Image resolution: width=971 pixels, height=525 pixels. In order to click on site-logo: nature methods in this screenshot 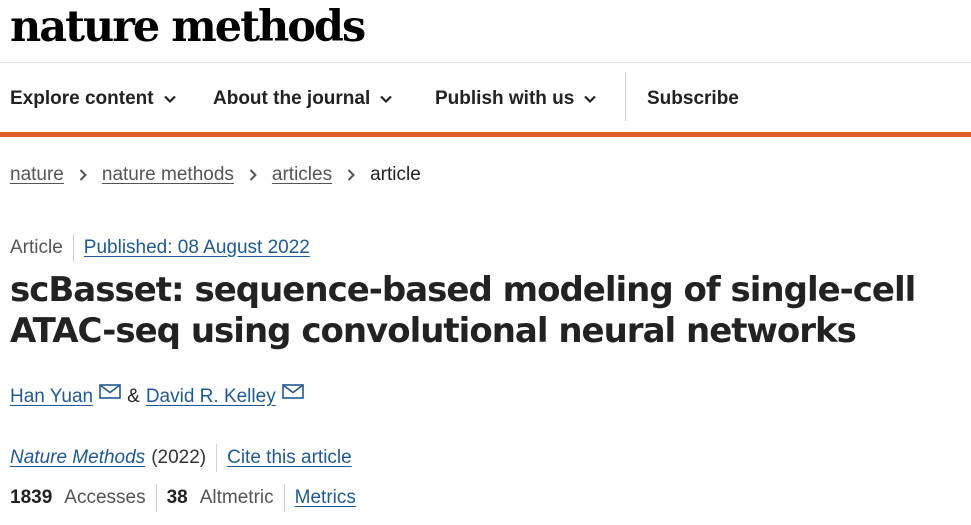, I will do `click(188, 27)`.